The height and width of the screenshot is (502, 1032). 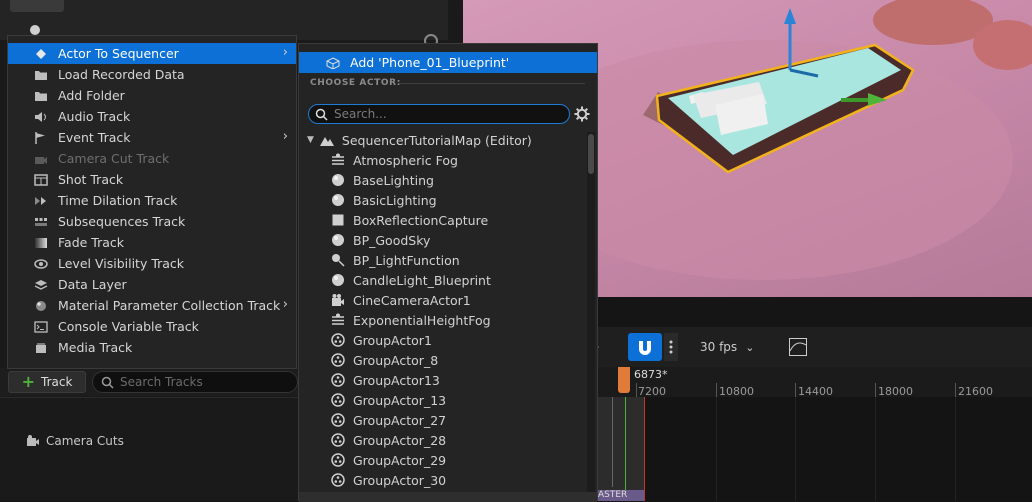 I want to click on actor-list-item: GroupActor1, so click(x=381, y=340).